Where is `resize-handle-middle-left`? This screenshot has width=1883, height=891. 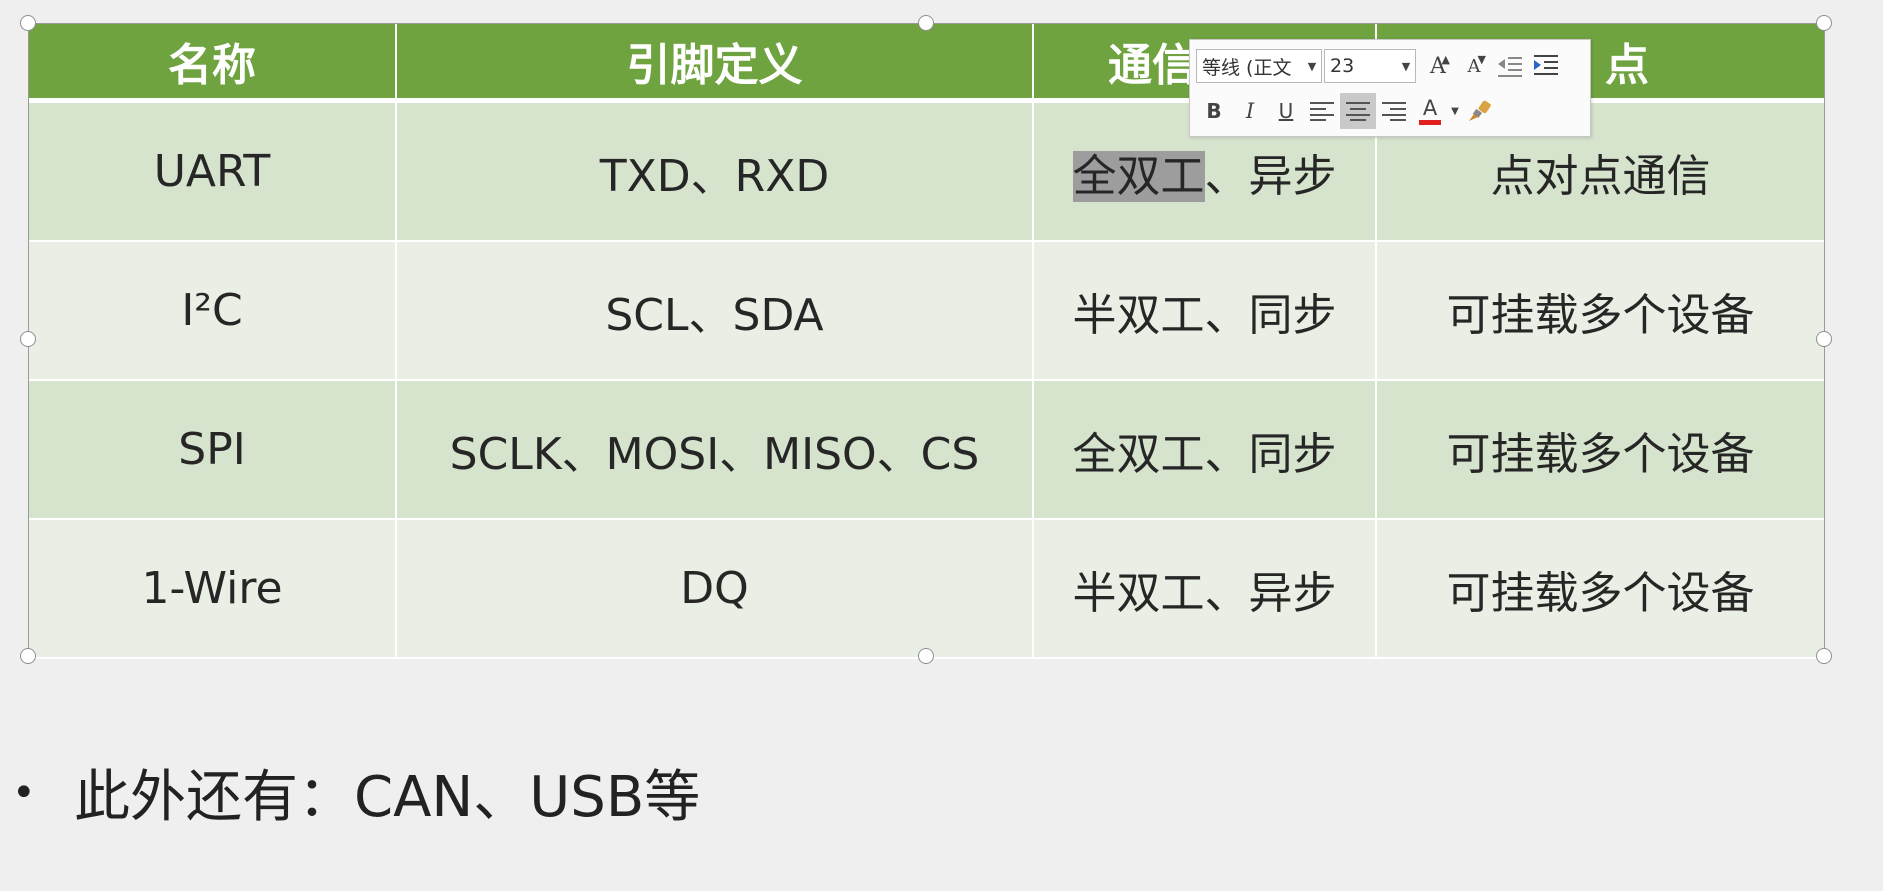 resize-handle-middle-left is located at coordinates (28, 339).